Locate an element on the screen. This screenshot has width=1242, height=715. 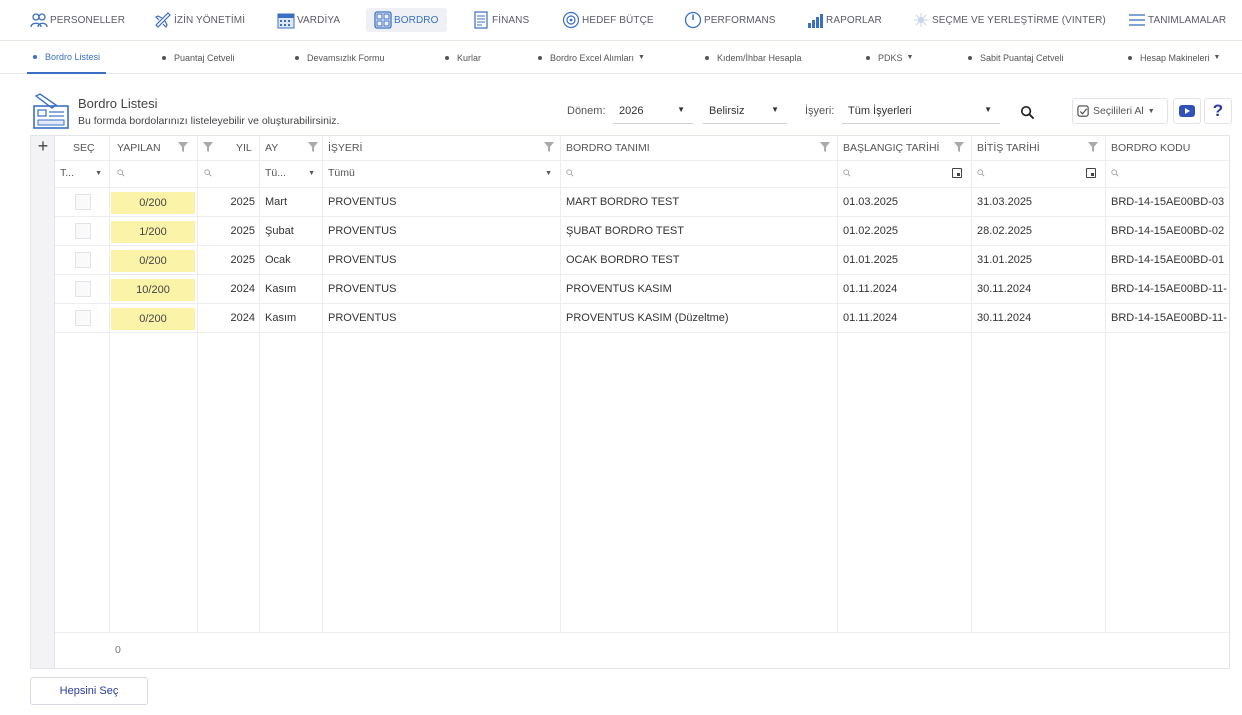
subnav-kurlar: Kurlar is located at coordinates (463, 57).